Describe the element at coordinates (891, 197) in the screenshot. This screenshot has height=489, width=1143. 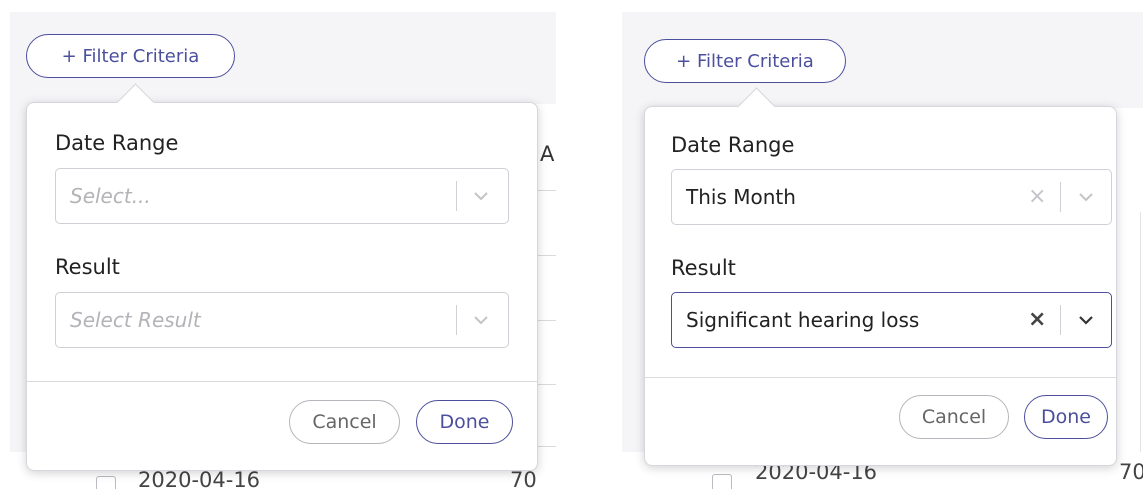
I see `date-range-select: This Month ×` at that location.